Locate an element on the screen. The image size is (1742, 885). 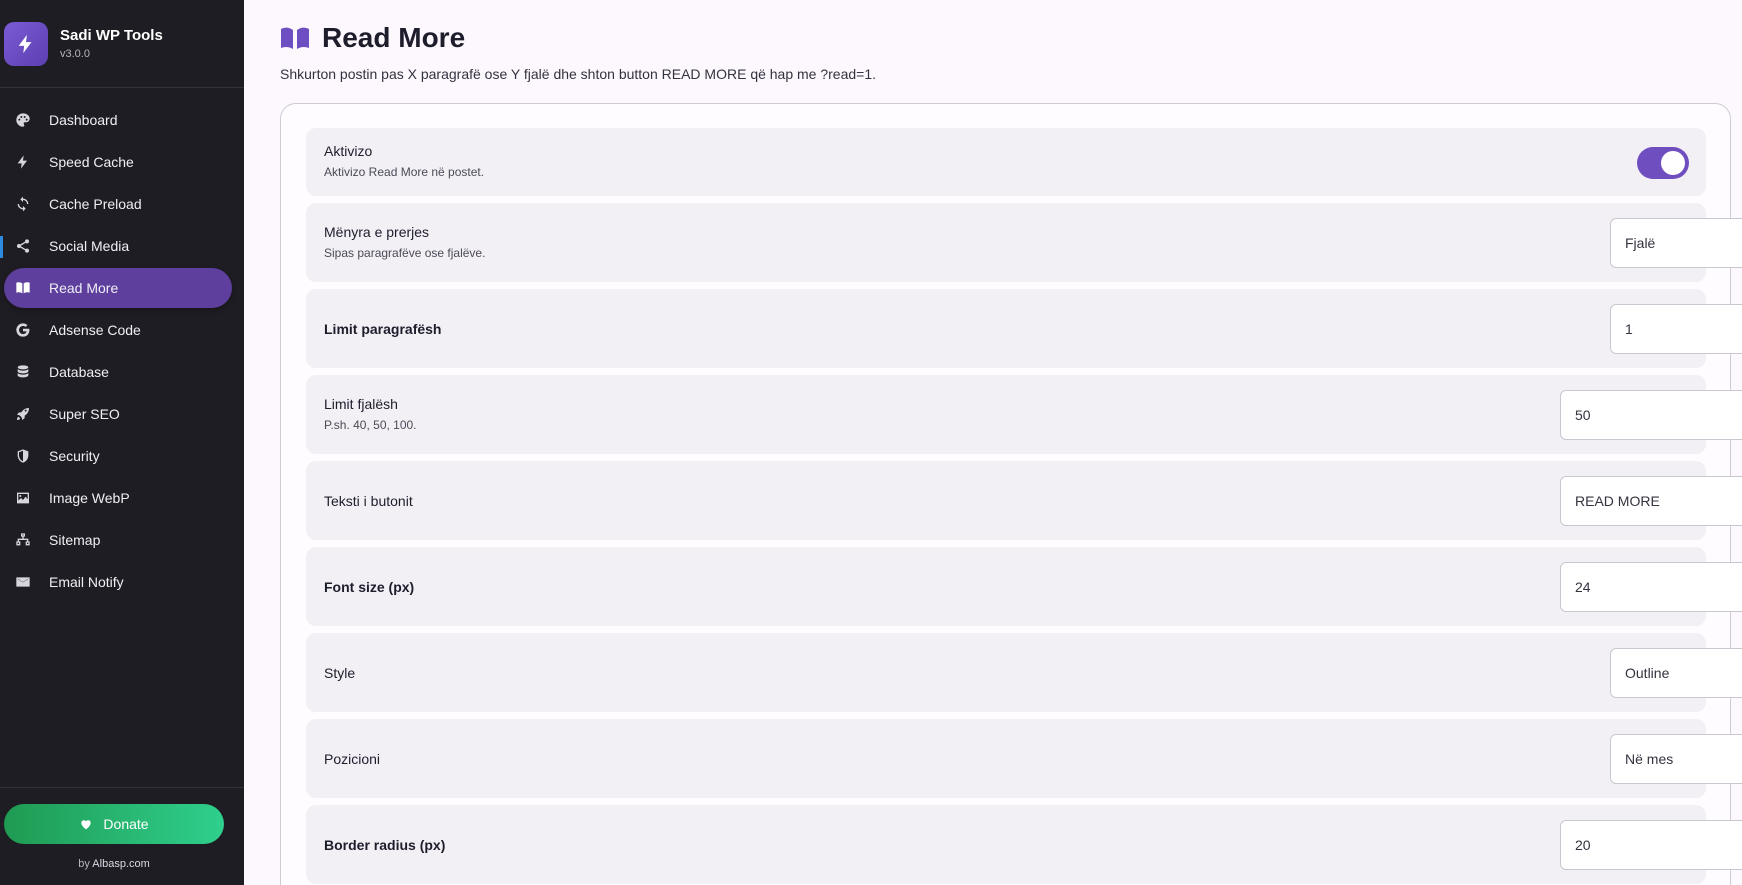
page-title: Read More is located at coordinates (394, 37).